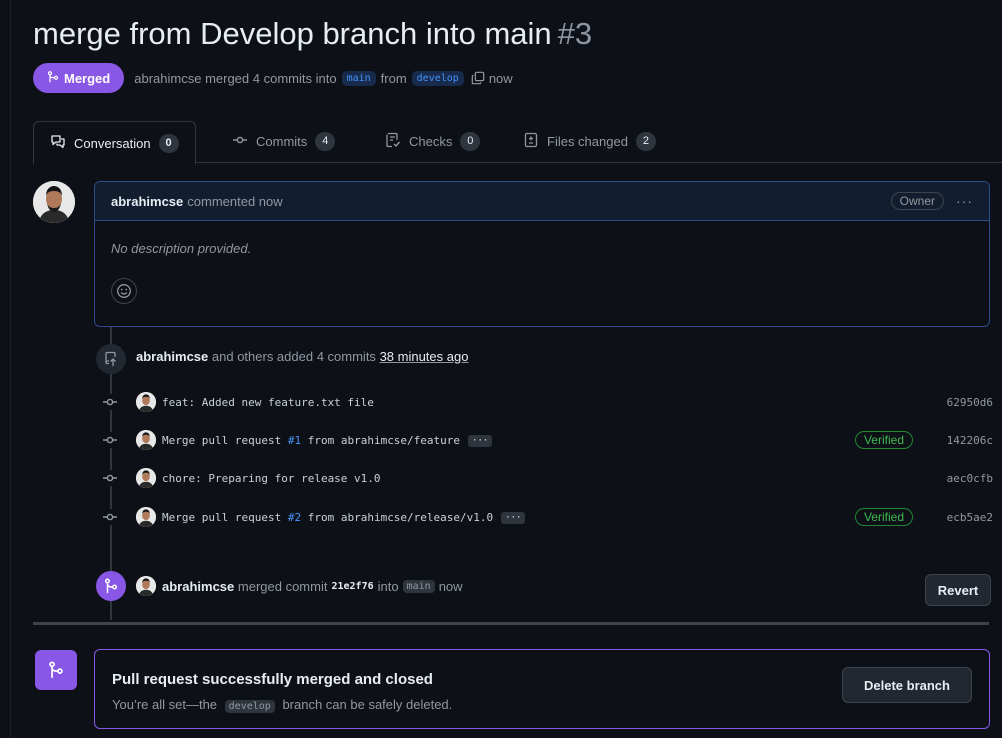 Image resolution: width=1002 pixels, height=738 pixels. What do you see at coordinates (58, 143) in the screenshot?
I see `conversation-icon` at bounding box center [58, 143].